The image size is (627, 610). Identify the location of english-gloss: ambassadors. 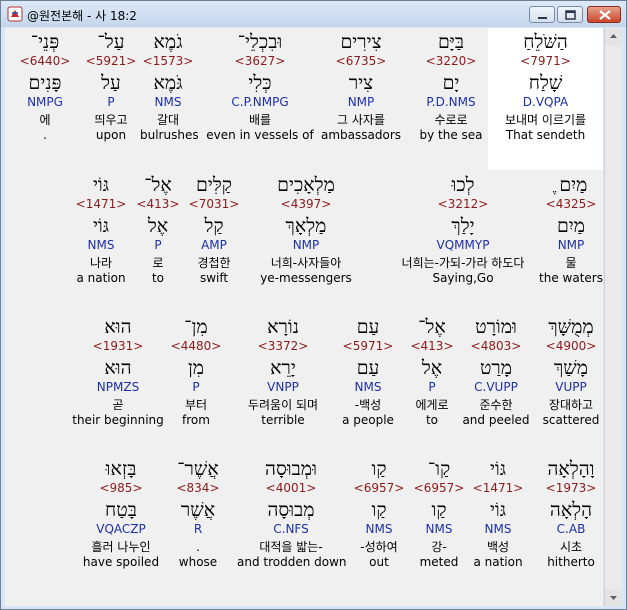
(360, 135).